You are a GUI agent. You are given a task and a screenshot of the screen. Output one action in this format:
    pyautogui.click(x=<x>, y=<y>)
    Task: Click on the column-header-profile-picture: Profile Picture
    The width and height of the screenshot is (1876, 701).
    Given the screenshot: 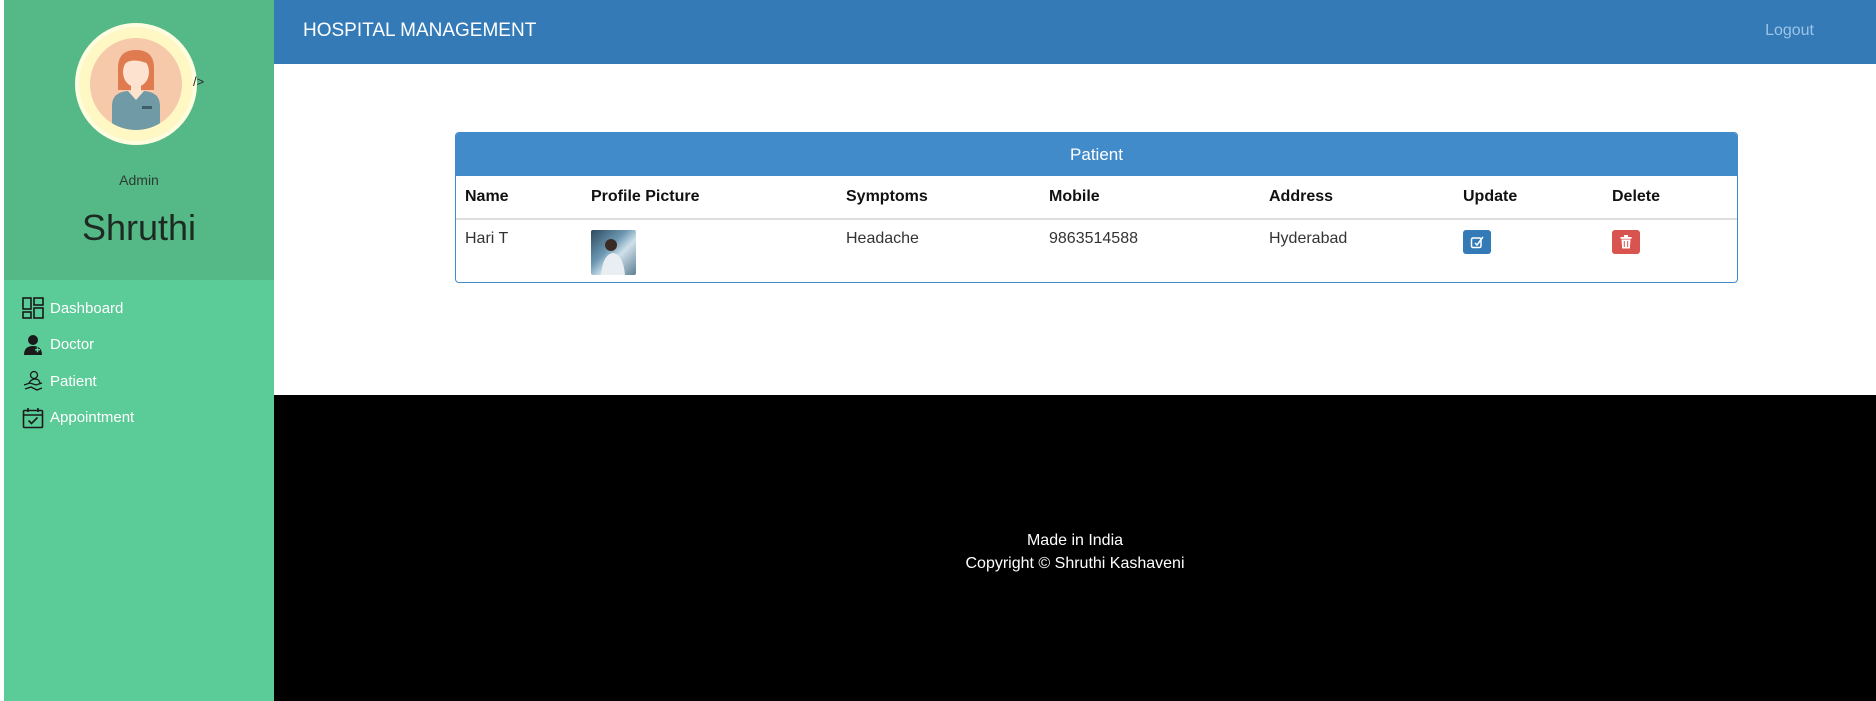 What is the action you would take?
    pyautogui.click(x=709, y=198)
    